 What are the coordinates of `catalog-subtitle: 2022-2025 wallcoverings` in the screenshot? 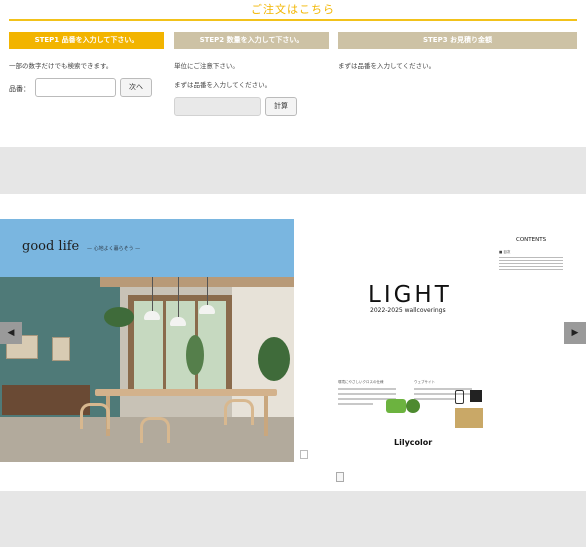 It's located at (408, 310).